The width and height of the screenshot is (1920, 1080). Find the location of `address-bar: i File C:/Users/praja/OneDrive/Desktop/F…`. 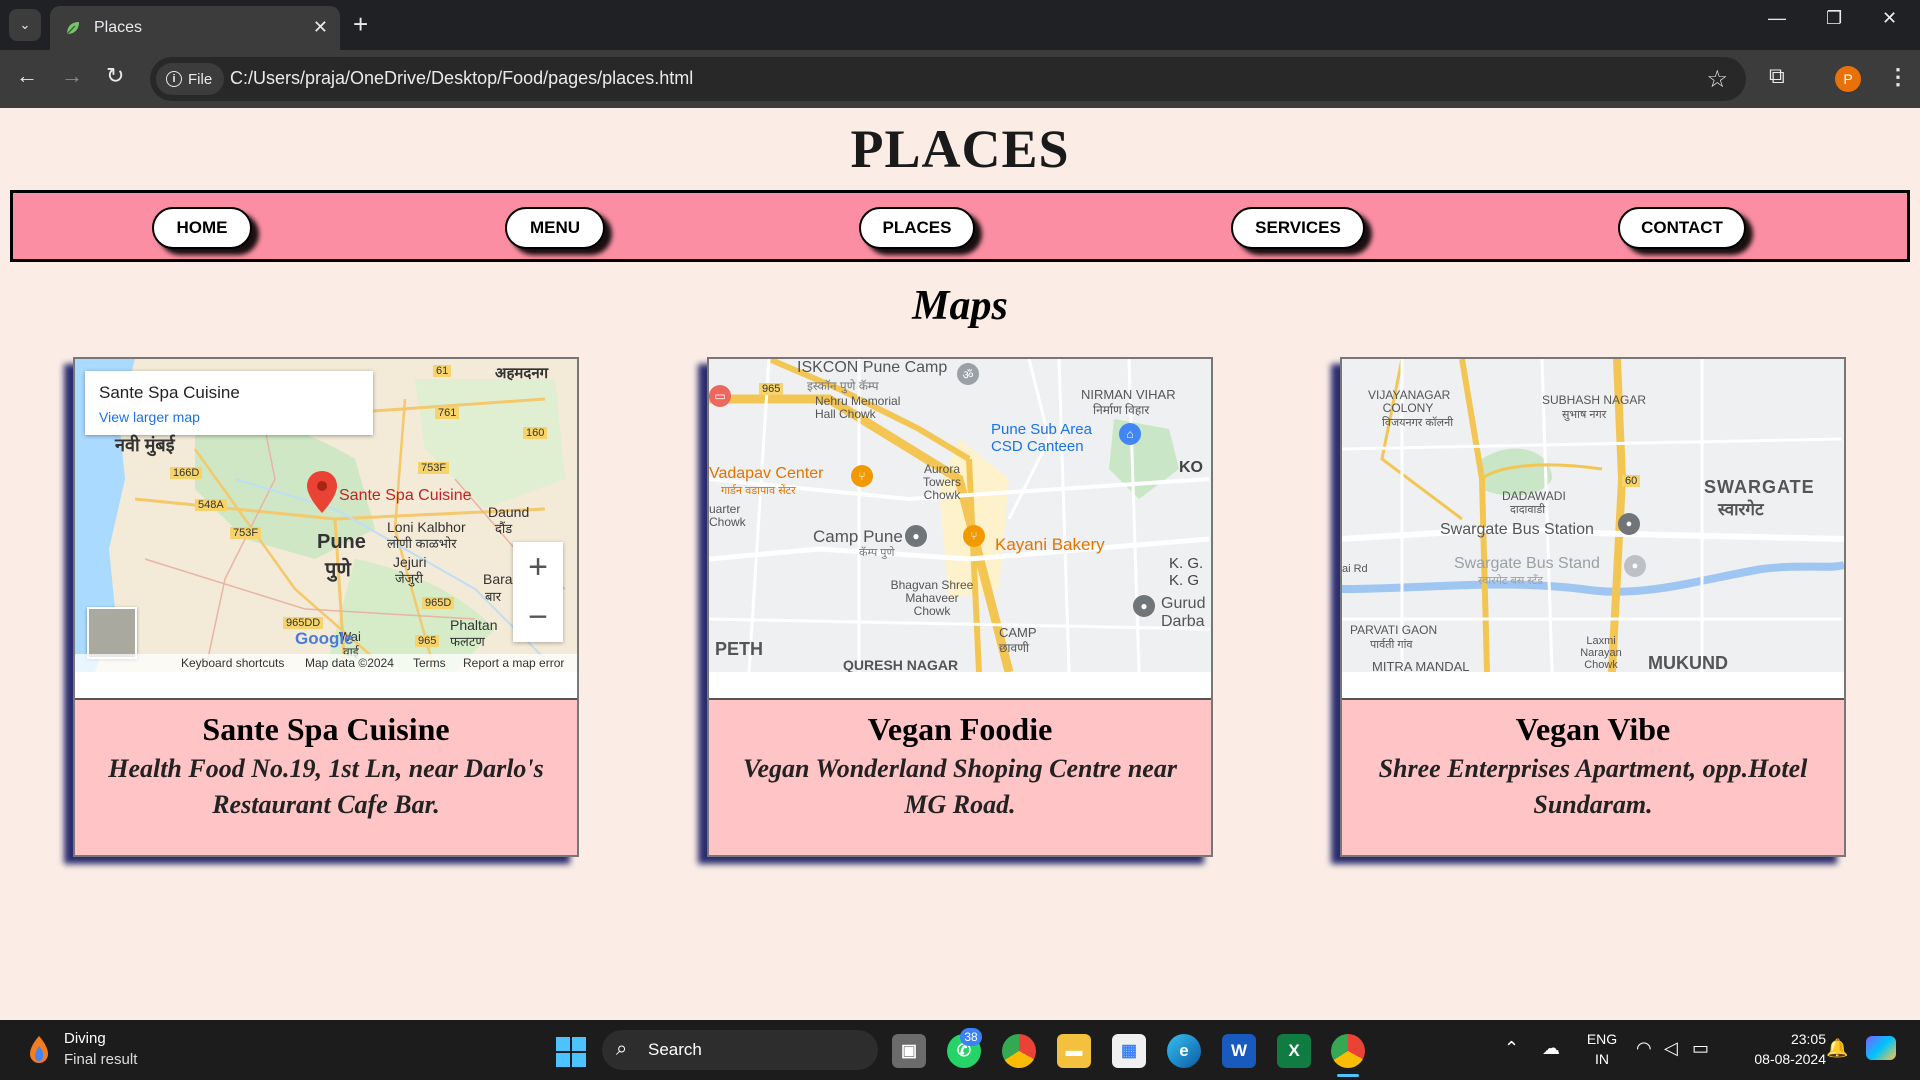

address-bar: i File C:/Users/praja/OneDrive/Desktop/F… is located at coordinates (948, 79).